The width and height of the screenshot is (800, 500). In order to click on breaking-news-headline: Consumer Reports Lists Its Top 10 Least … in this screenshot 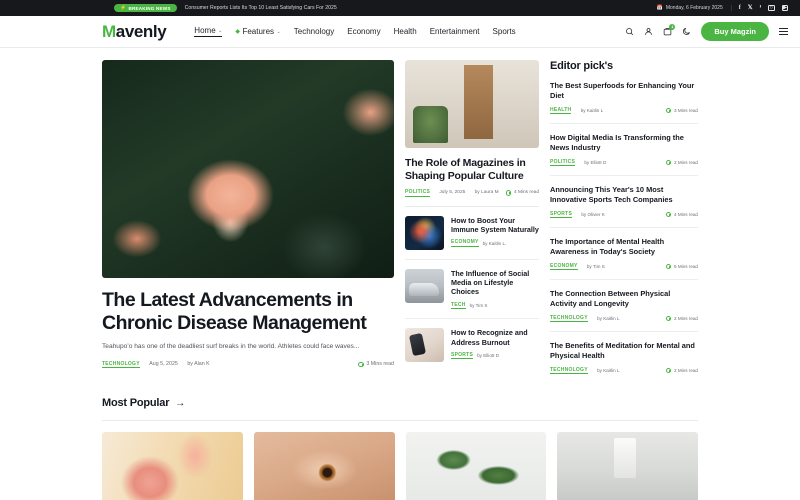, I will do `click(261, 8)`.